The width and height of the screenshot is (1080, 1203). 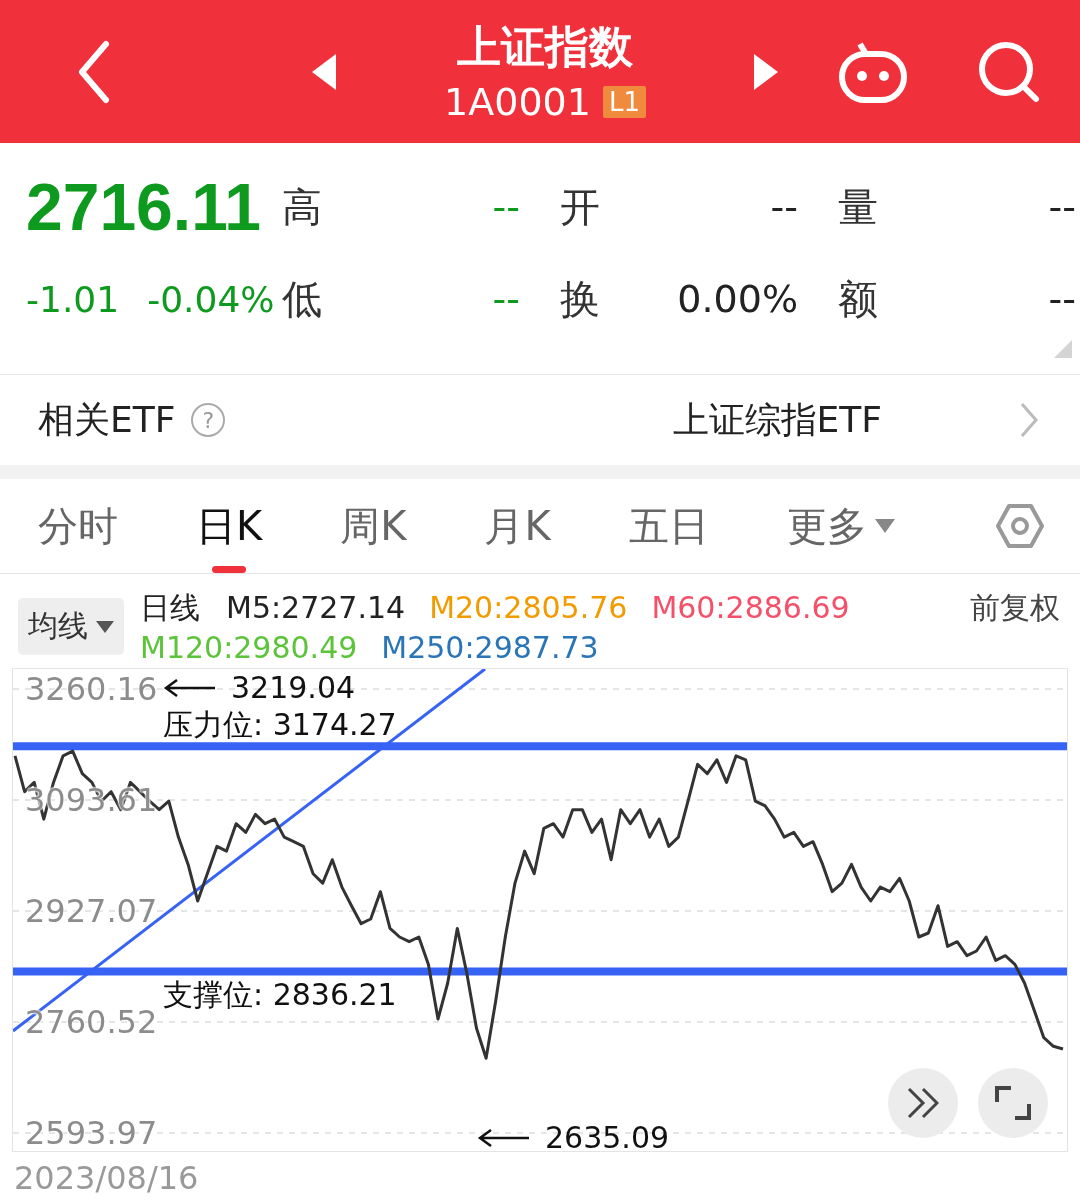 What do you see at coordinates (94, 71) in the screenshot?
I see `back-icon` at bounding box center [94, 71].